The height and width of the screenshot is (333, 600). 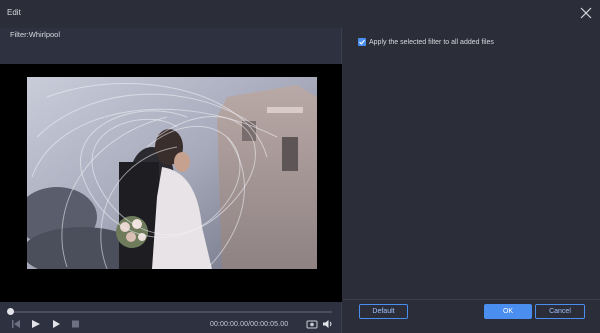 I want to click on checkmark-icon, so click(x=362, y=42).